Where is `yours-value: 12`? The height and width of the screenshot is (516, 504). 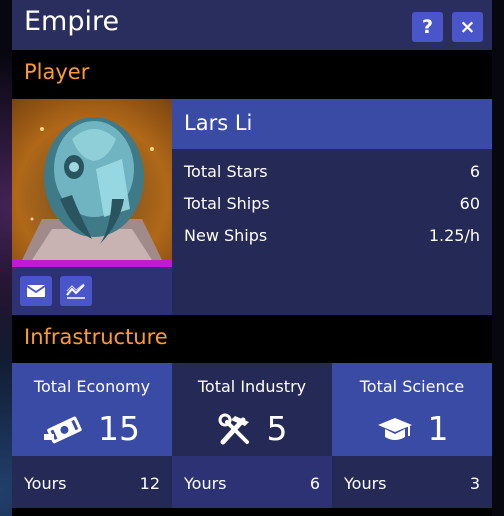 yours-value: 12 is located at coordinates (149, 483).